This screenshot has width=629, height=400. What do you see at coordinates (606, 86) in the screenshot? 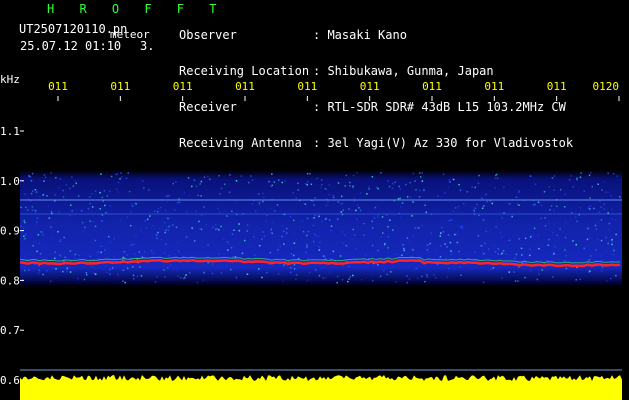
I see `time-tick-label: 0120` at bounding box center [606, 86].